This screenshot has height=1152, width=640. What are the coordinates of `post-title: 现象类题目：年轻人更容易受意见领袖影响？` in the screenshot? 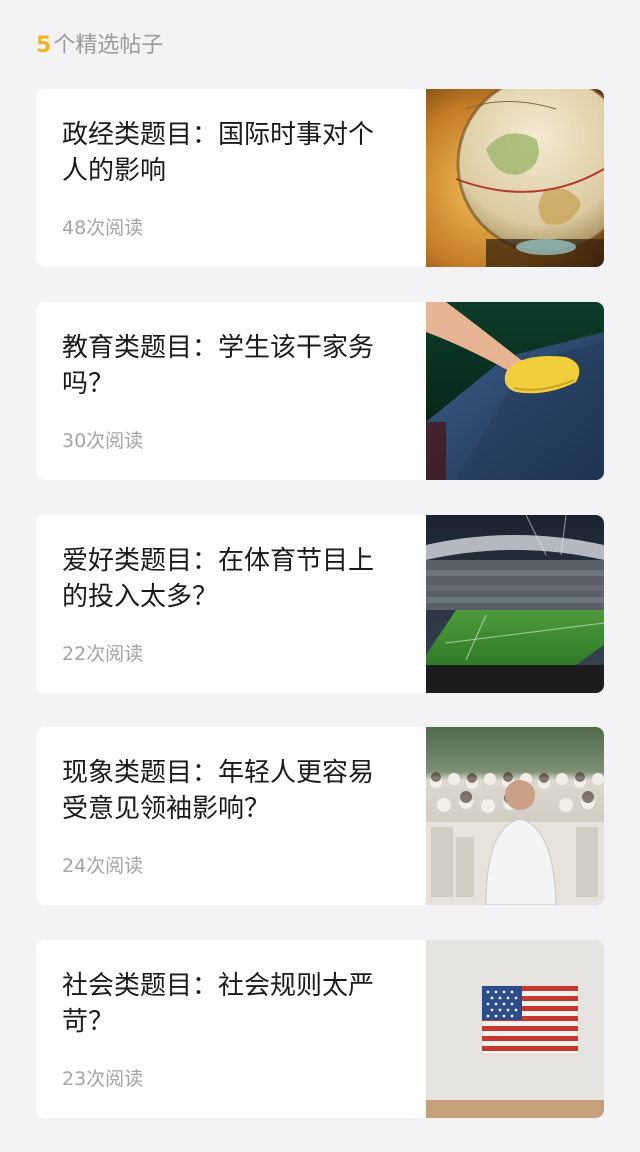 It's located at (218, 791).